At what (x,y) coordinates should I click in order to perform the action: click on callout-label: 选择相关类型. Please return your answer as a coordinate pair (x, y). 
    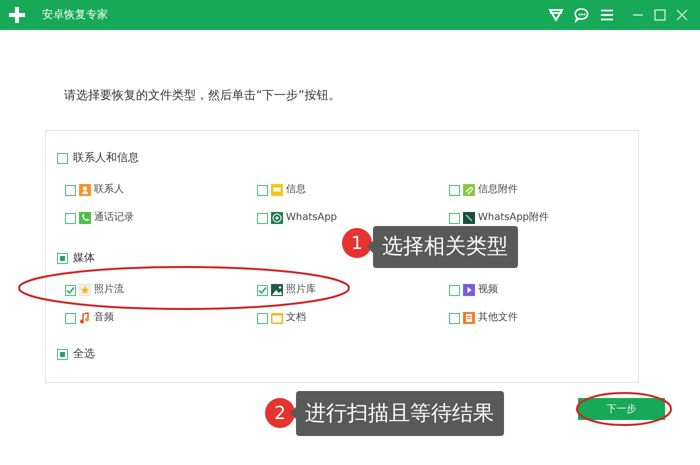
    Looking at the image, I should click on (445, 247).